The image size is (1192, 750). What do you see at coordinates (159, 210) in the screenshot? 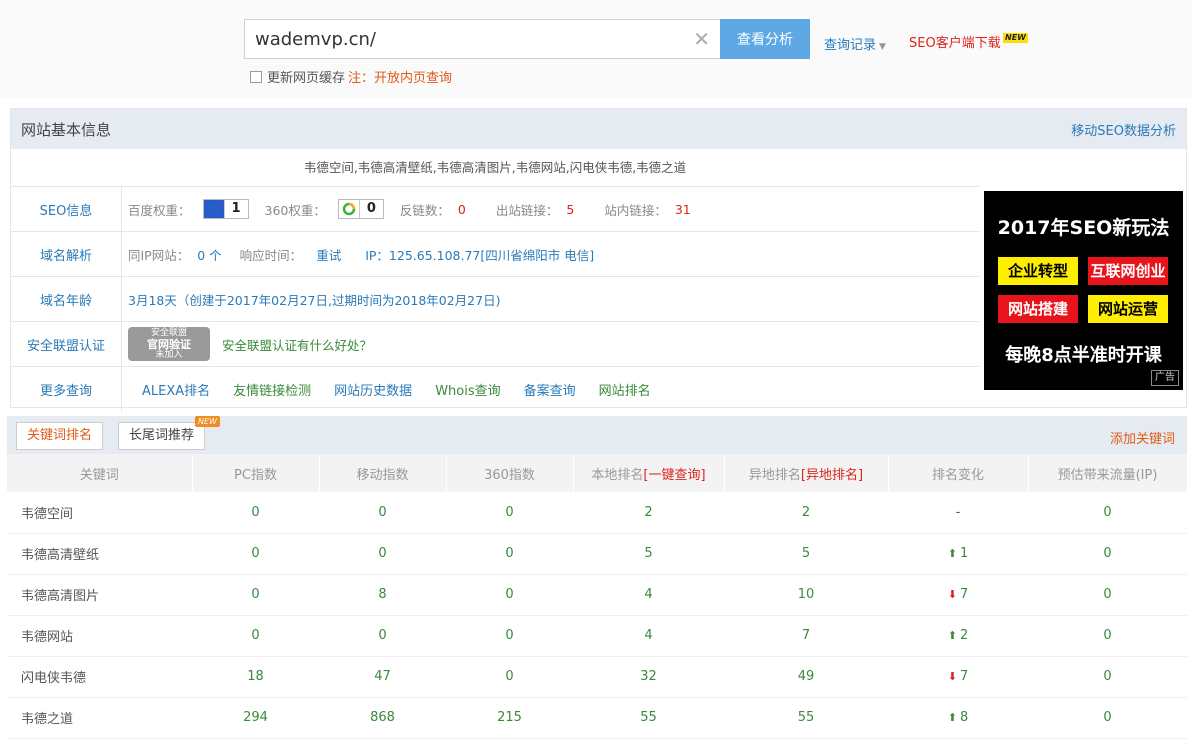
I see `baidu-weight-label: 百度权重：` at bounding box center [159, 210].